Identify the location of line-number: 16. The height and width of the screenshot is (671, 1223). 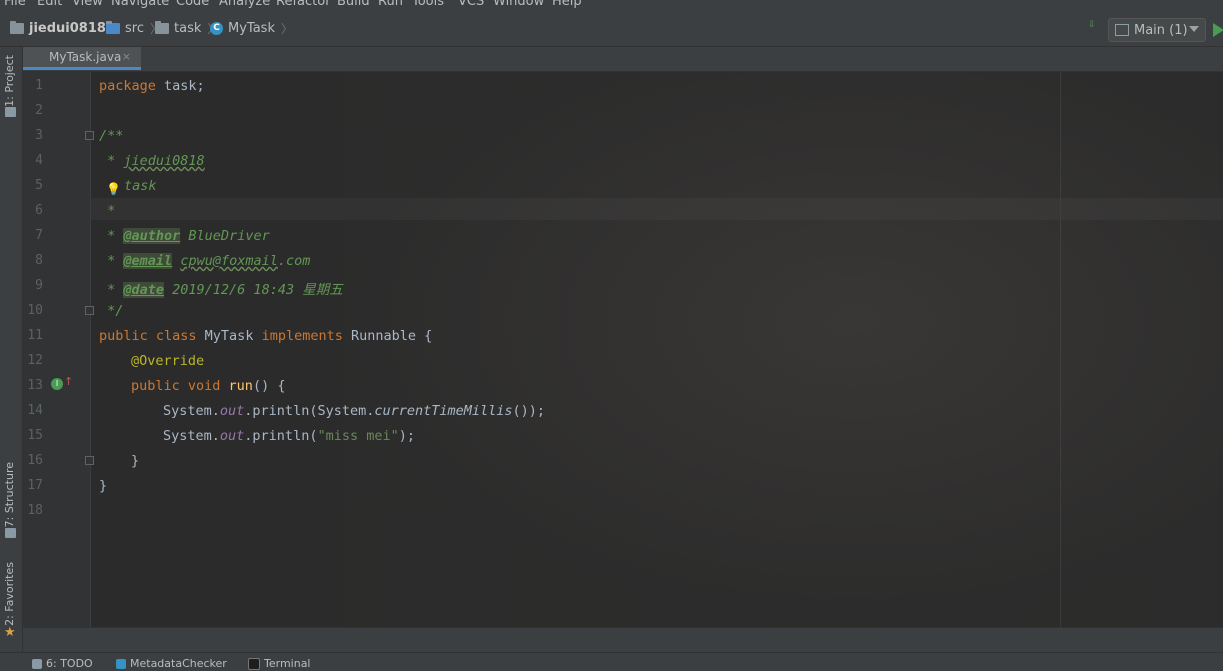
(35, 460).